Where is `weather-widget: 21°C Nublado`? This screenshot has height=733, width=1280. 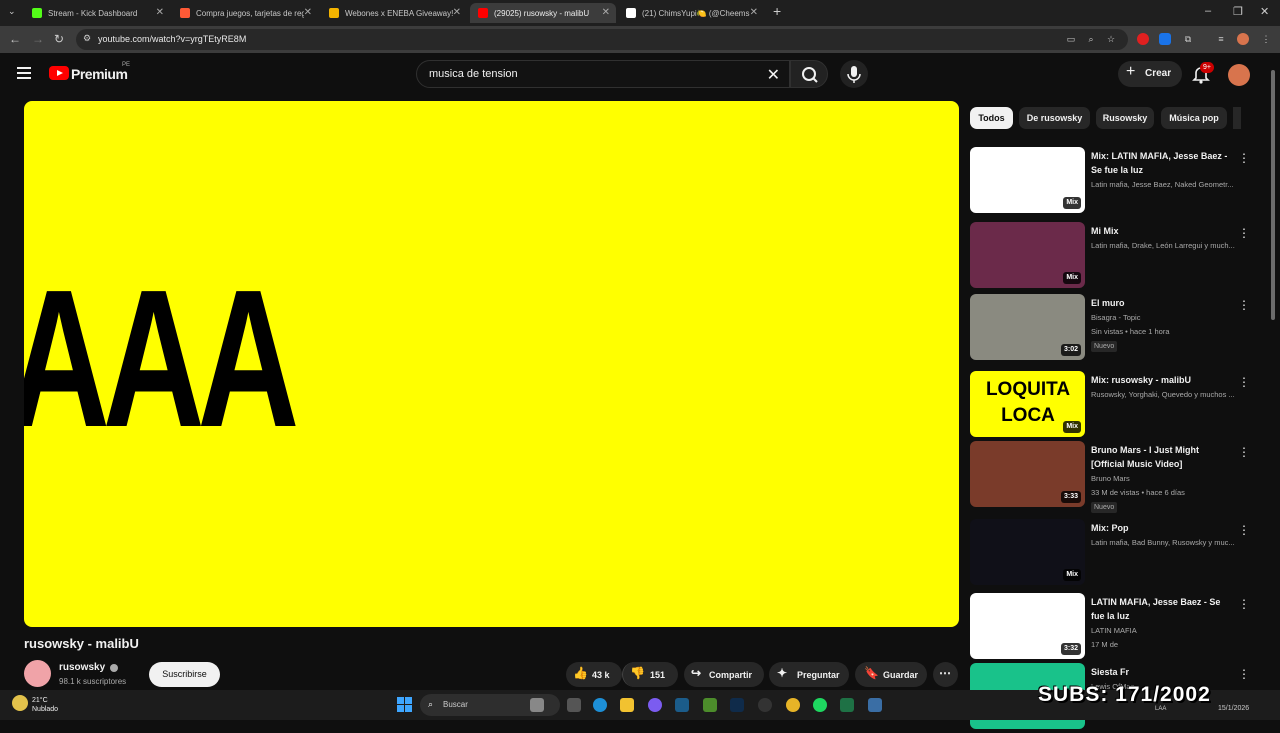 weather-widget: 21°C Nublado is located at coordinates (45, 705).